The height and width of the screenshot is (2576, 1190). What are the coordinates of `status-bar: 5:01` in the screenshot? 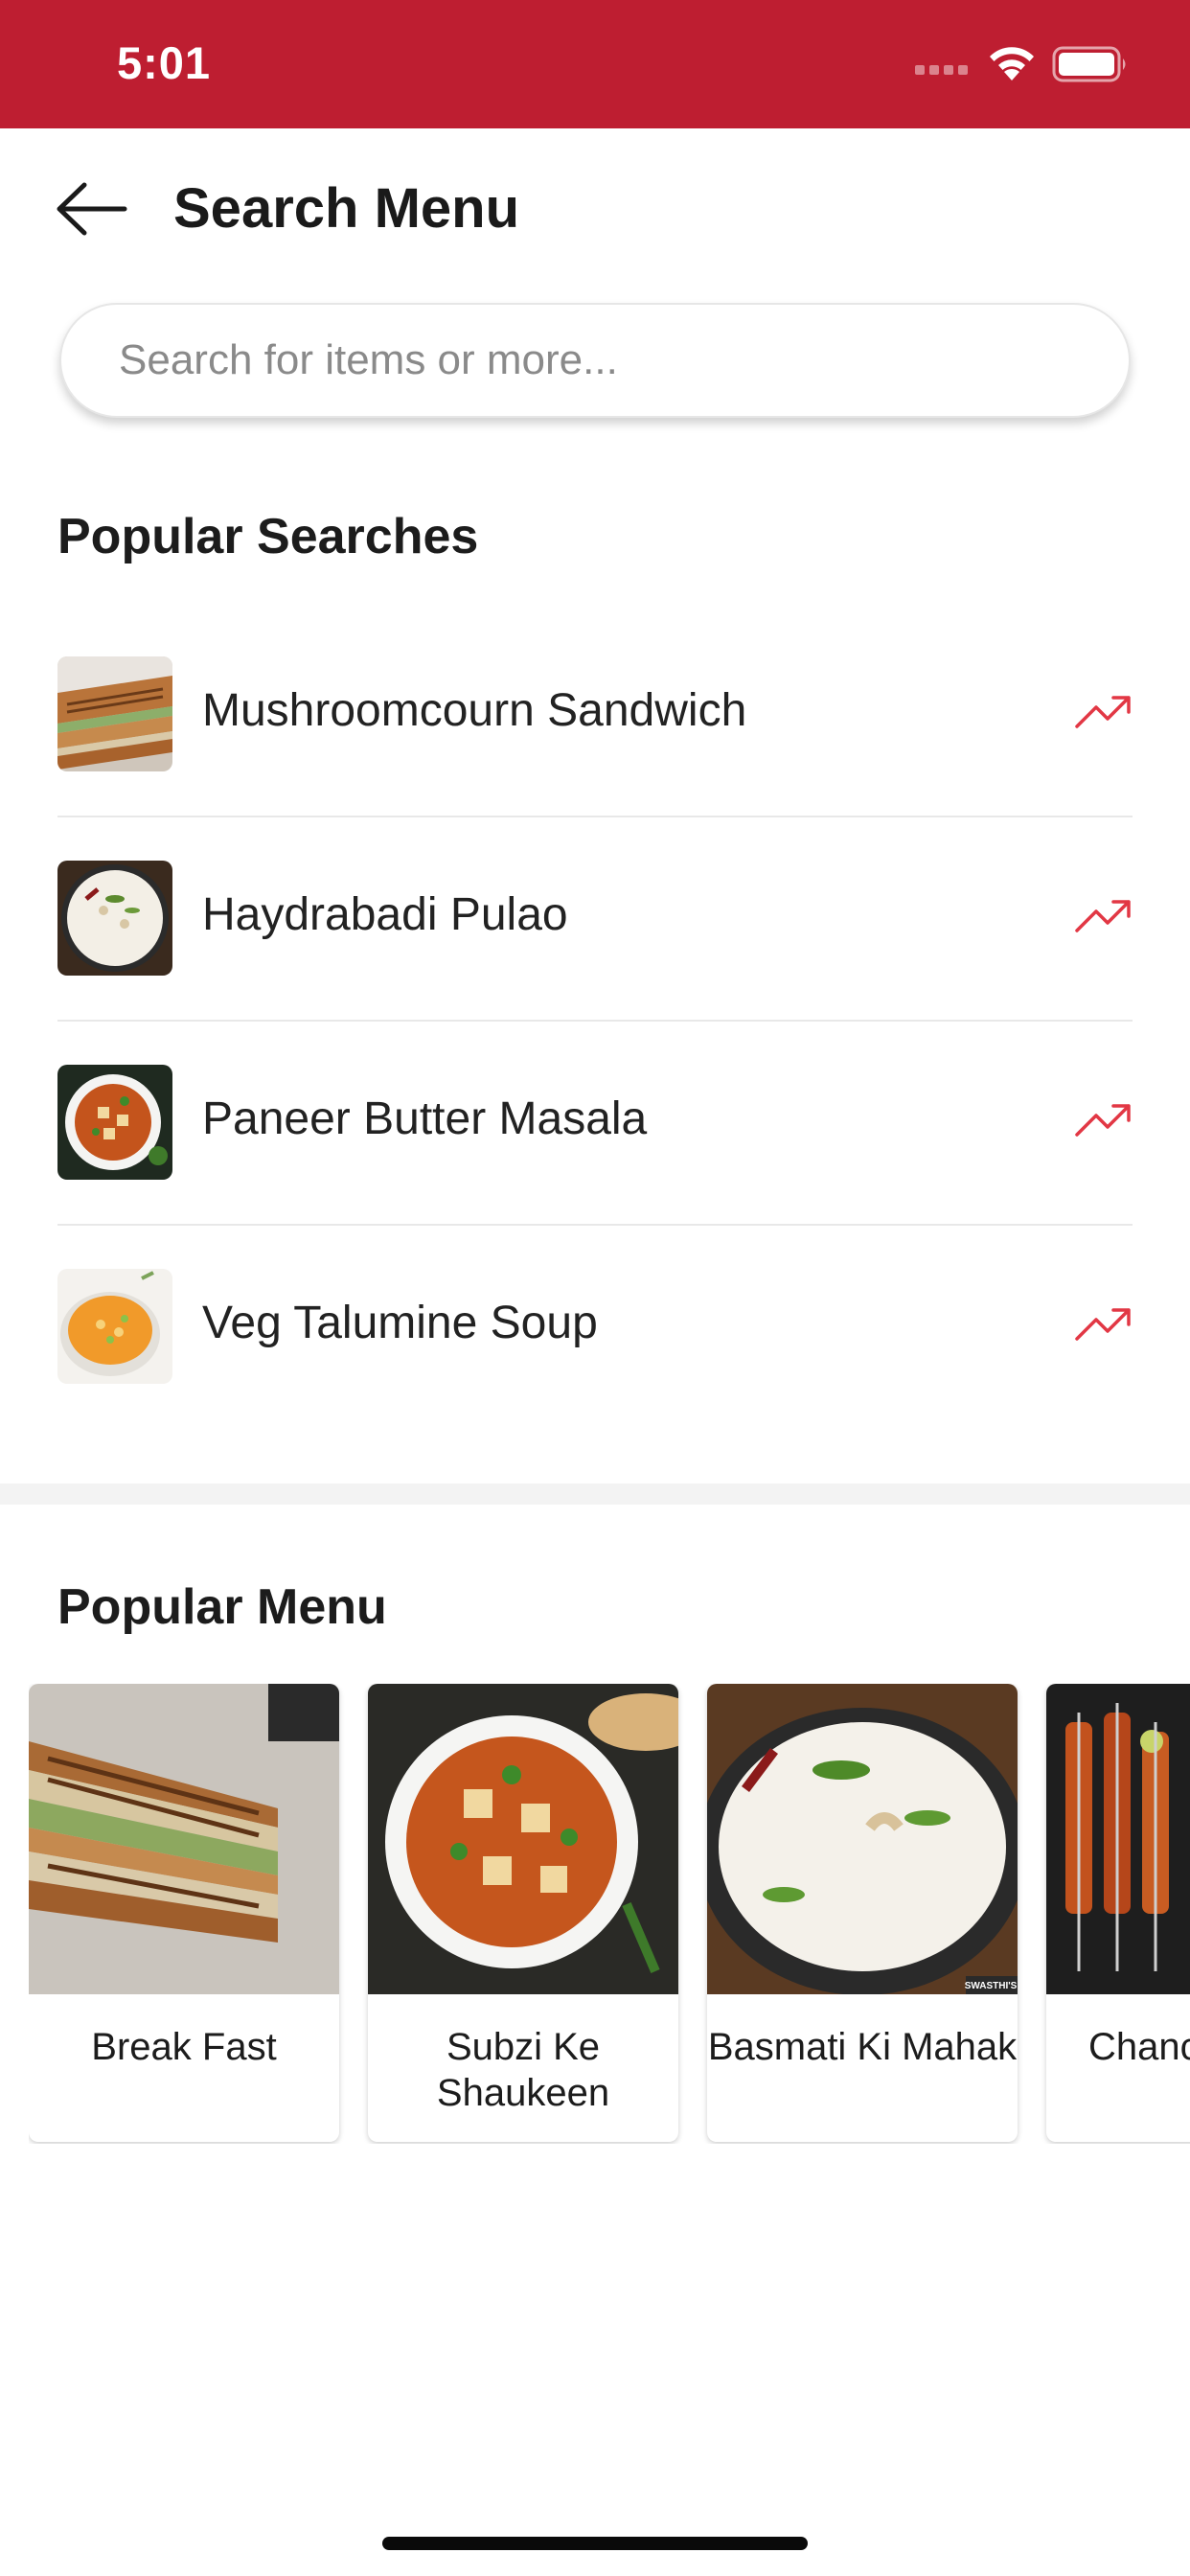 It's located at (595, 64).